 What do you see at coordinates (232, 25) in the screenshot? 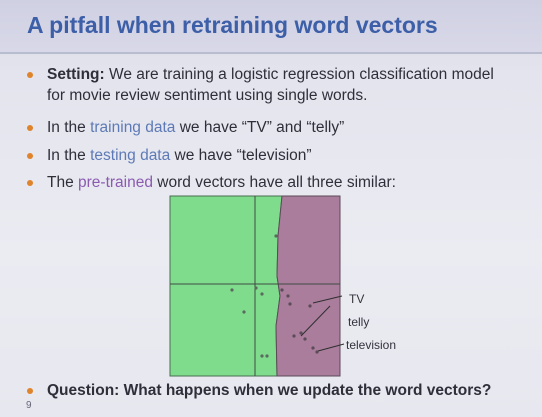
I see `slide-title: A pitfall when retraining word vectors` at bounding box center [232, 25].